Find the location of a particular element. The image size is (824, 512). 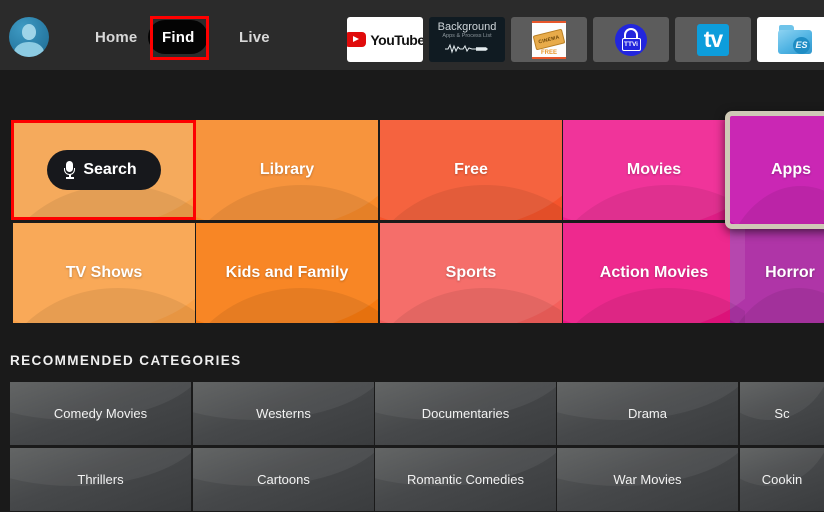

recommended-category-label: Documentaries is located at coordinates (465, 413).